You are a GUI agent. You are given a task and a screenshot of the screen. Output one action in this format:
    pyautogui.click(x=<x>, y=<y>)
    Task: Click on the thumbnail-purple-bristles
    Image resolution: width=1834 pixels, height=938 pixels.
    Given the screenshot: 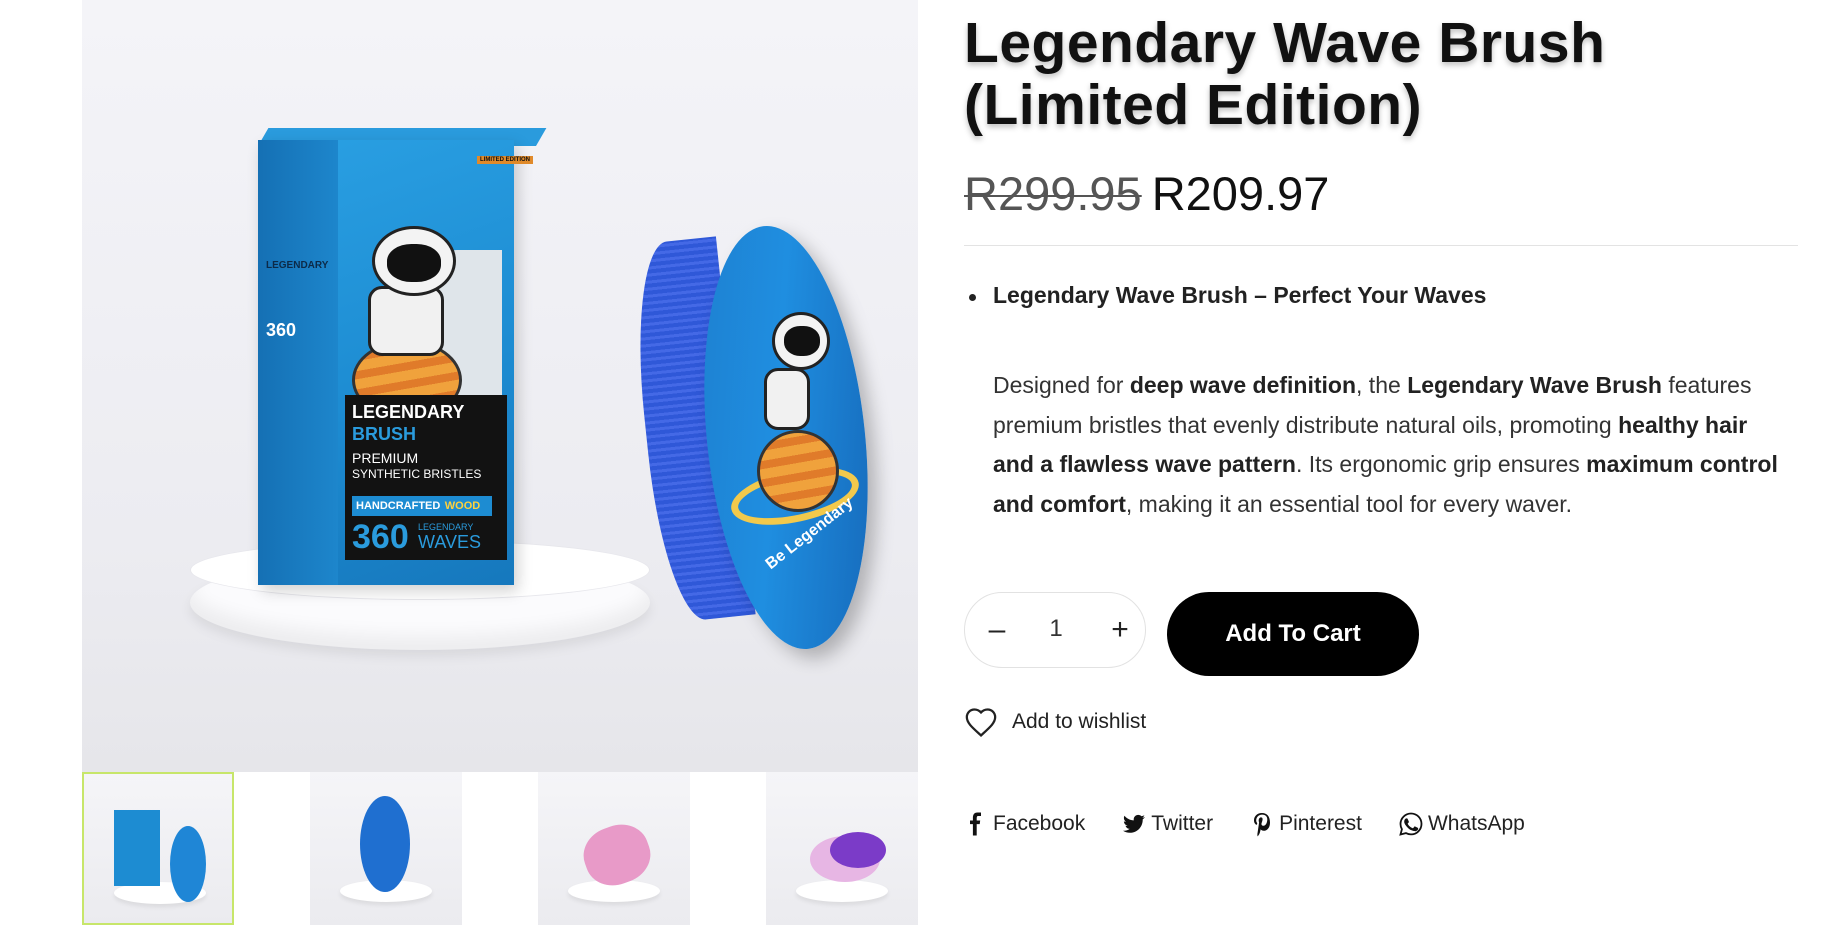 What is the action you would take?
    pyautogui.click(x=858, y=850)
    